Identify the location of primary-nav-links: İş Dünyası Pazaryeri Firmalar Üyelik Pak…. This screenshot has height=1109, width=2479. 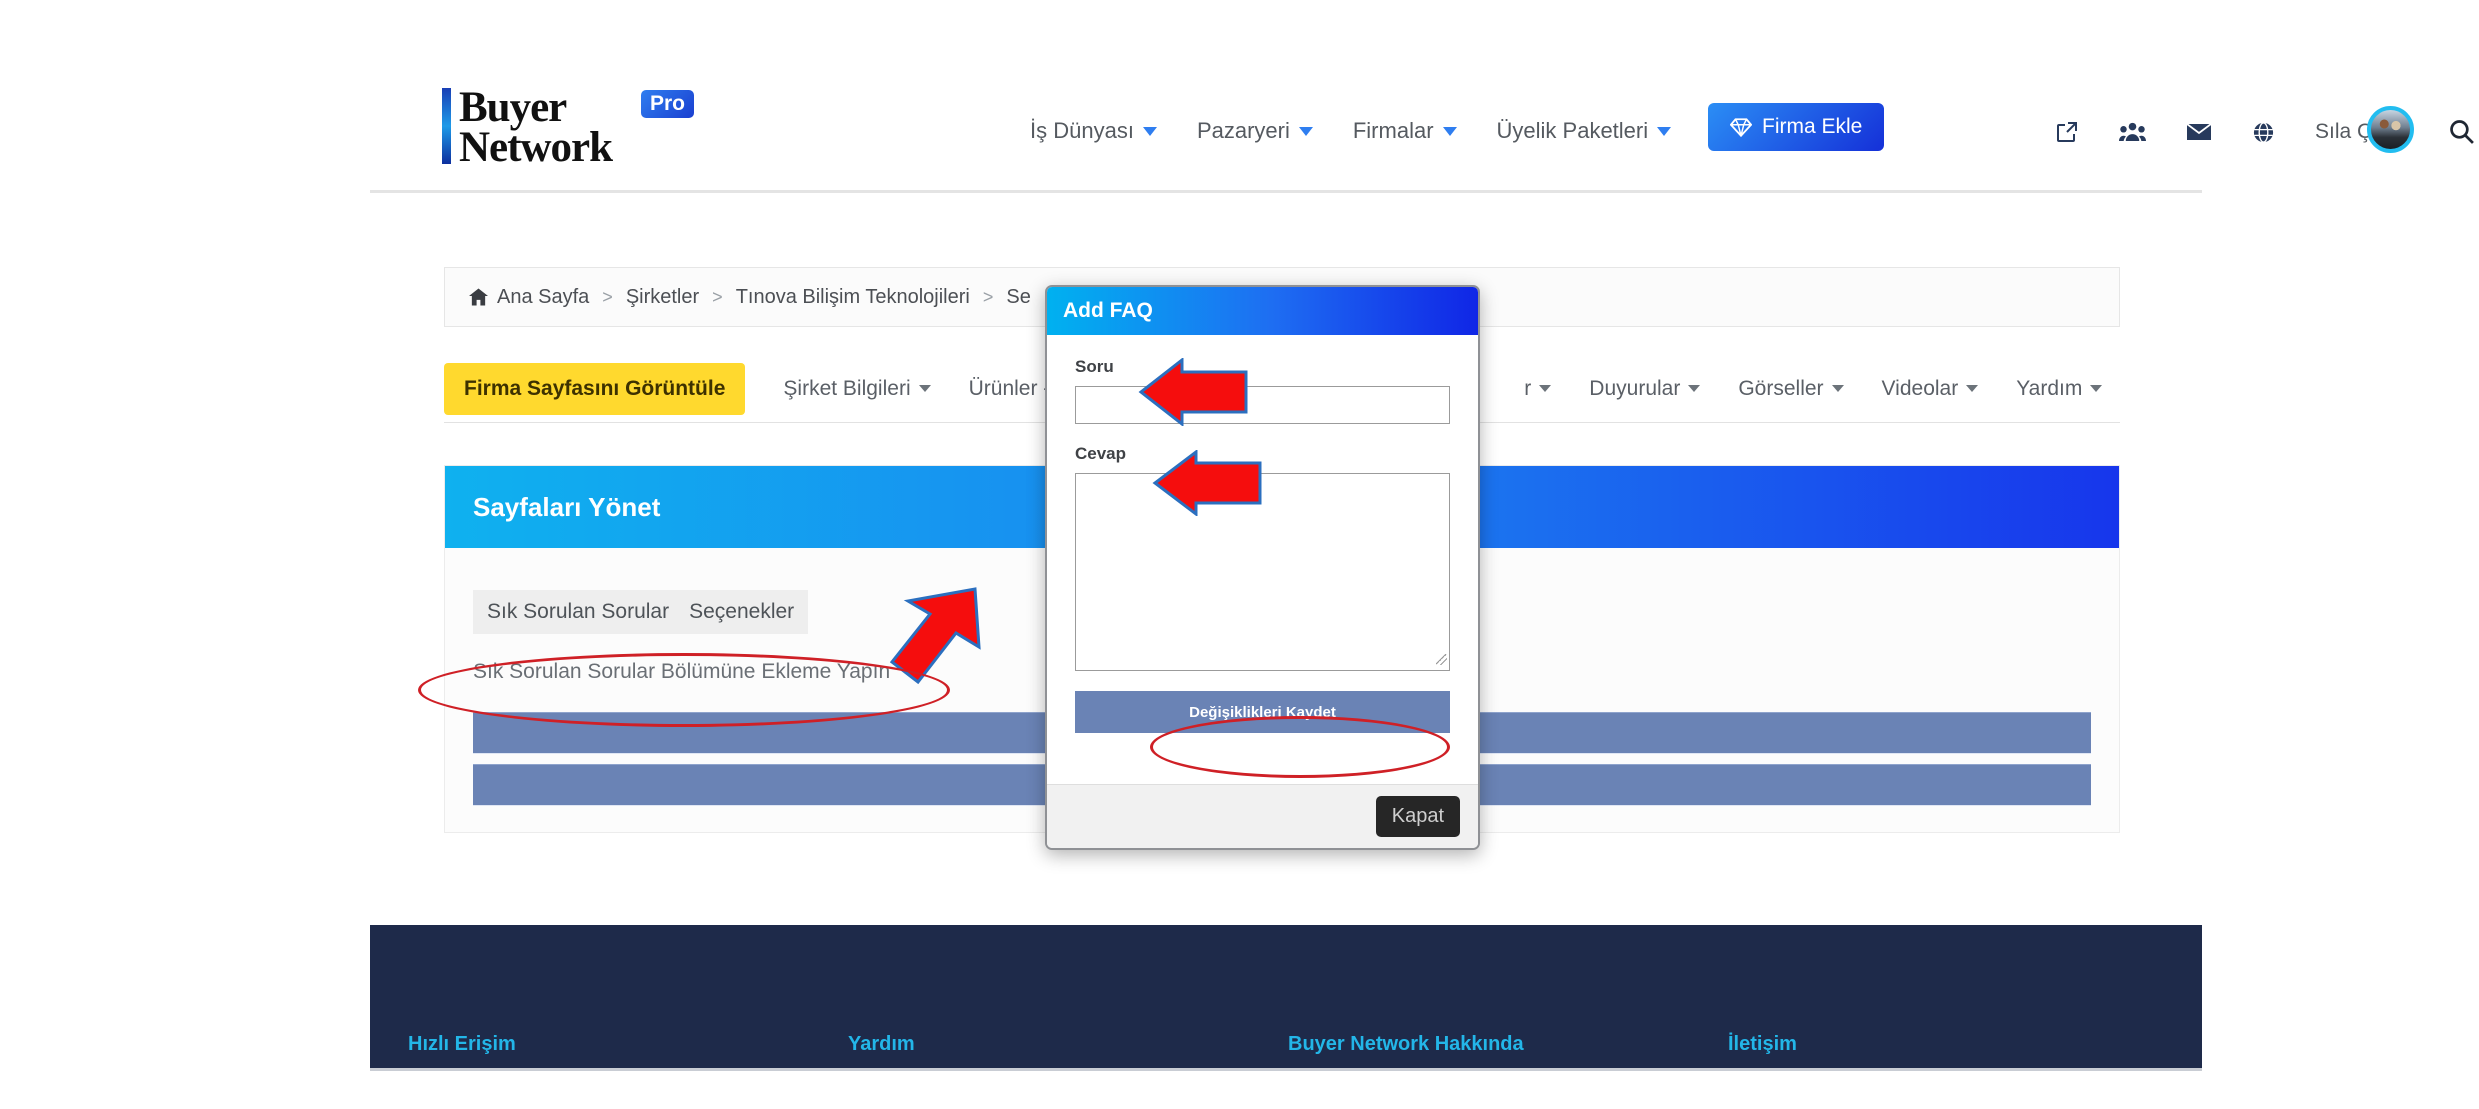
(1351, 131).